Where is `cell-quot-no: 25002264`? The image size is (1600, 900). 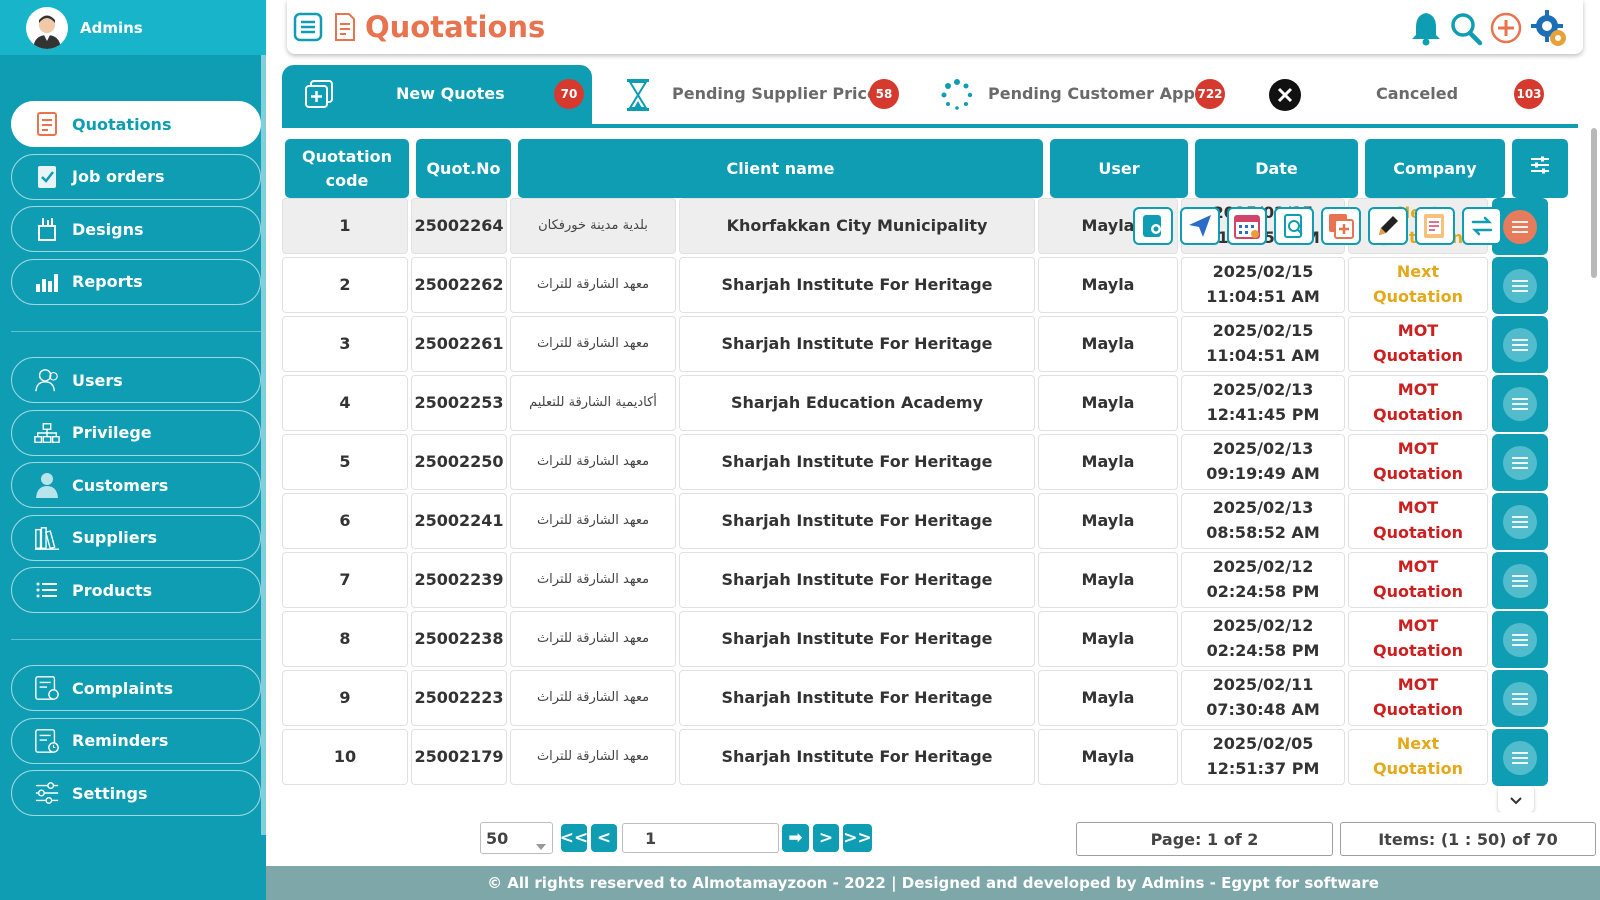 cell-quot-no: 25002264 is located at coordinates (459, 226).